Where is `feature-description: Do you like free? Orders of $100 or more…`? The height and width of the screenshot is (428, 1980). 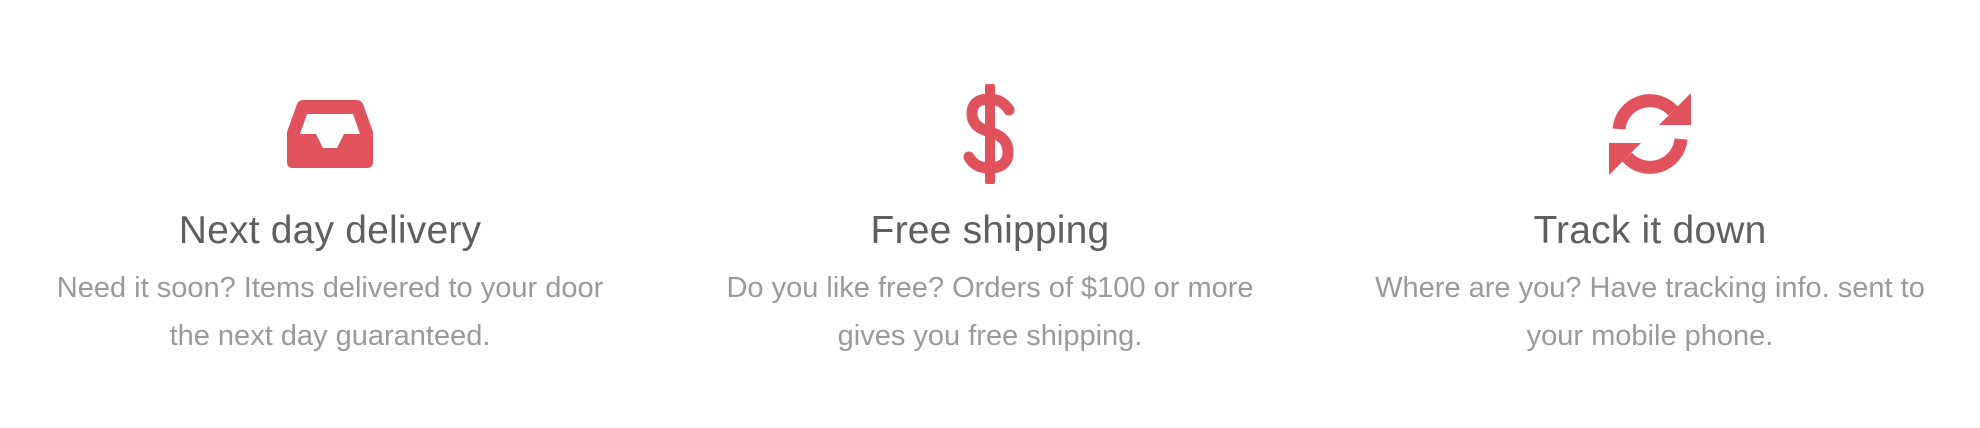
feature-description: Do you like free? Orders of $100 or more… is located at coordinates (990, 312).